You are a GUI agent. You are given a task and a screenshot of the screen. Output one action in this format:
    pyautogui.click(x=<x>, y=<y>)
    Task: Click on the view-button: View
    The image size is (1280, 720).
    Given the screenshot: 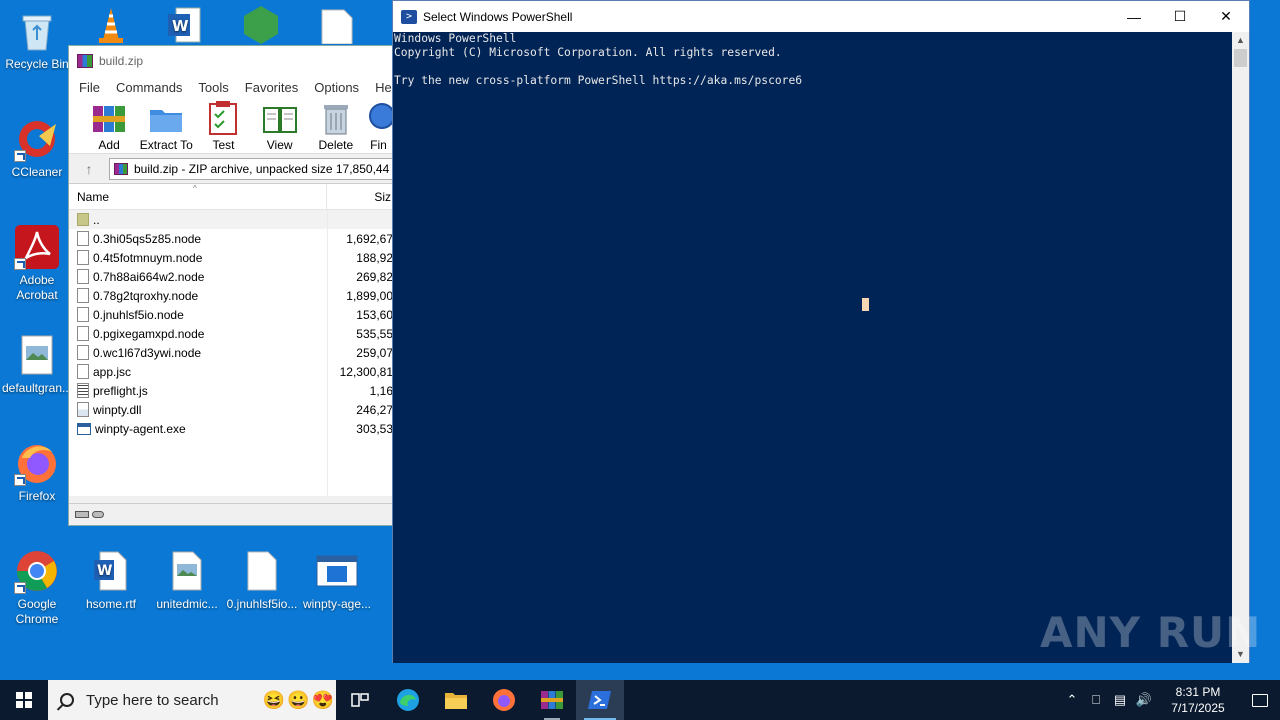 What is the action you would take?
    pyautogui.click(x=280, y=125)
    